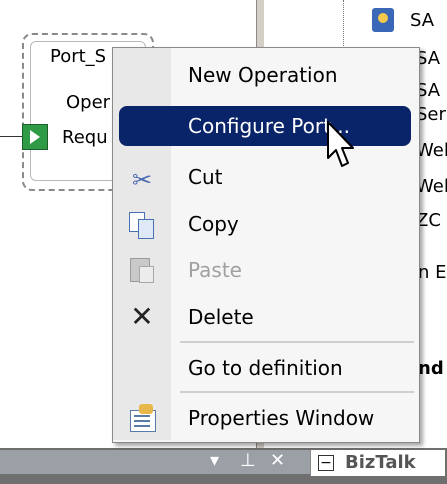 Image resolution: width=447 pixels, height=484 pixels. Describe the element at coordinates (215, 270) in the screenshot. I see `menu-item-label: Paste` at that location.